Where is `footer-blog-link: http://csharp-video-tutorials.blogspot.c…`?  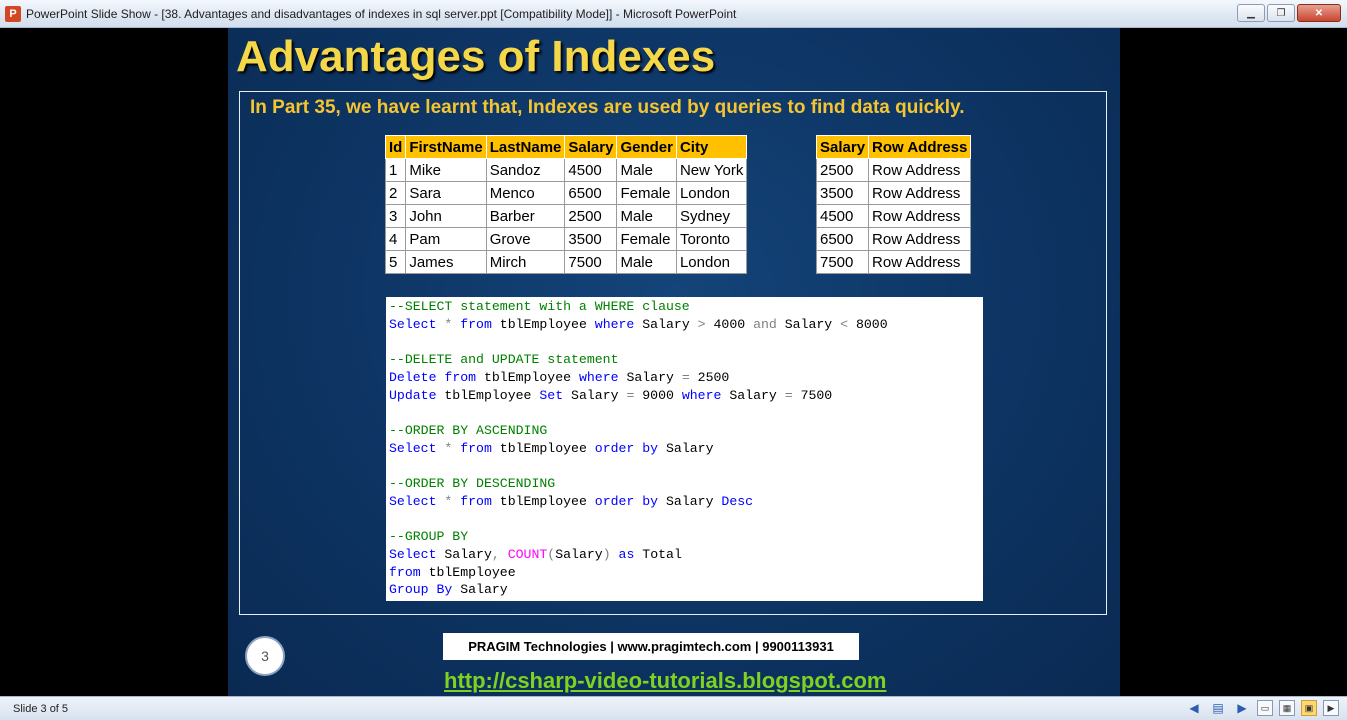 footer-blog-link: http://csharp-video-tutorials.blogspot.c… is located at coordinates (665, 681).